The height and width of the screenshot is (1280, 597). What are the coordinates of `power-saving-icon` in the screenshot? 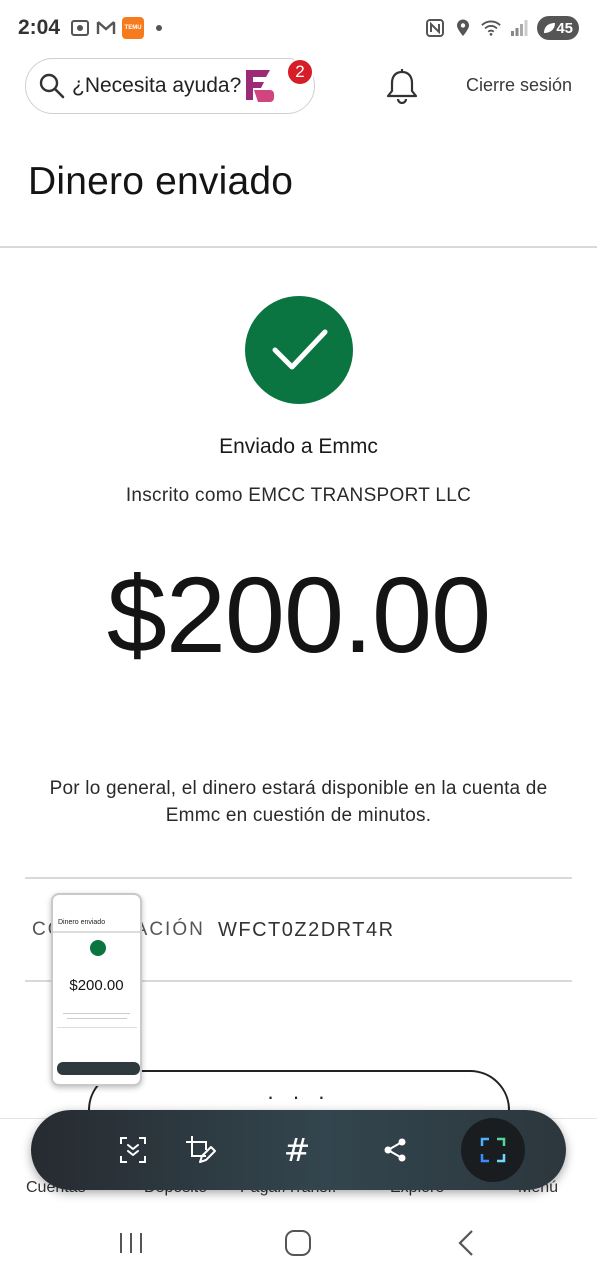 It's located at (549, 28).